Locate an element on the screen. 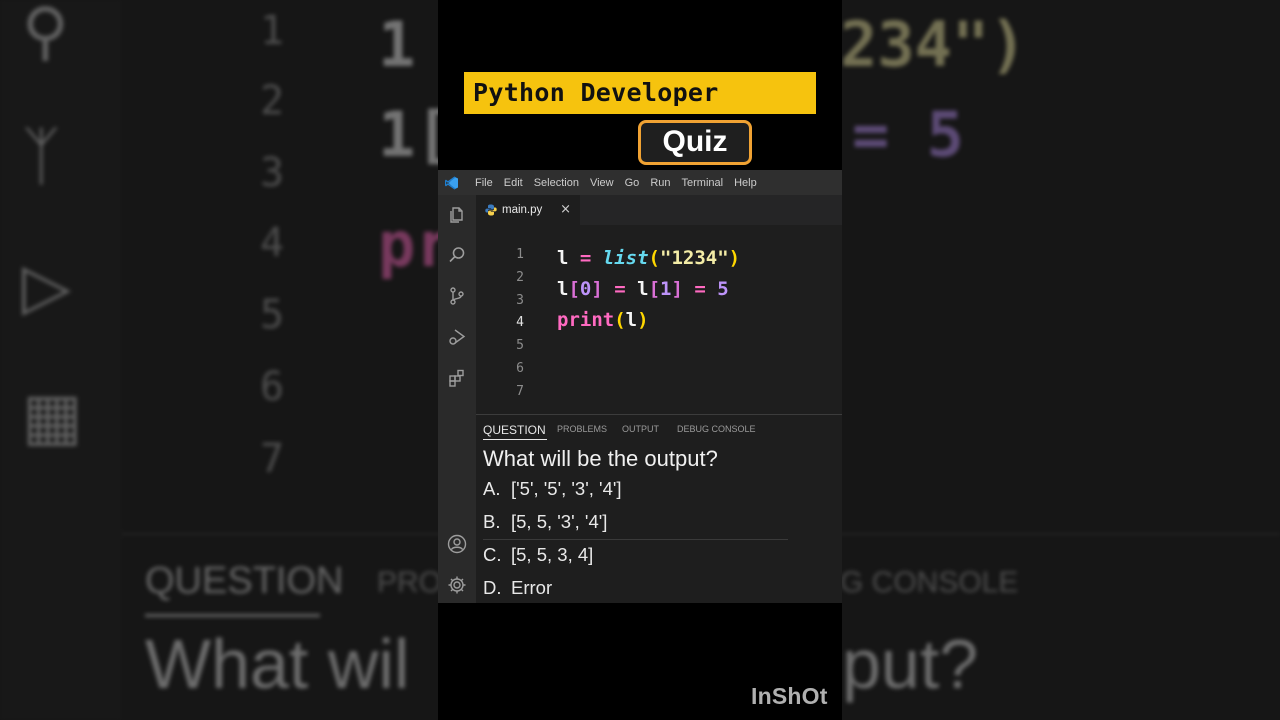 This screenshot has height=720, width=1280. bg-code-fragment: 1 is located at coordinates (397, 44).